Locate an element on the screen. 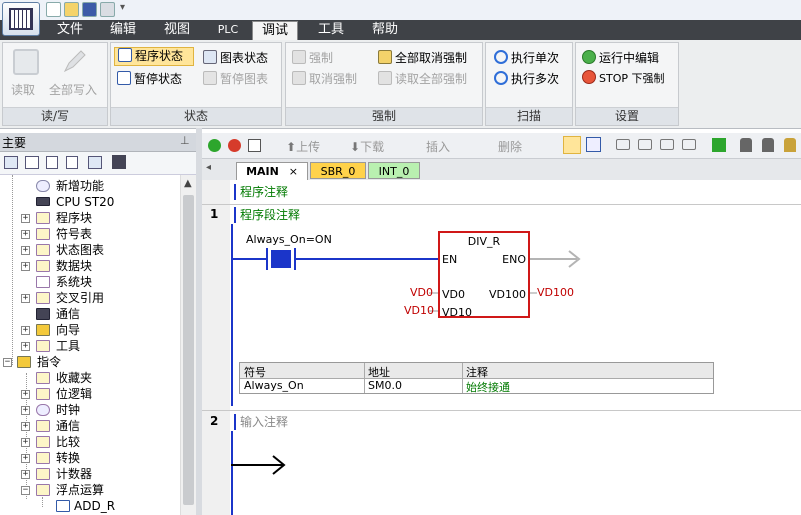 This screenshot has width=801, height=515. write-all-button: 全部写入 is located at coordinates (73, 89).